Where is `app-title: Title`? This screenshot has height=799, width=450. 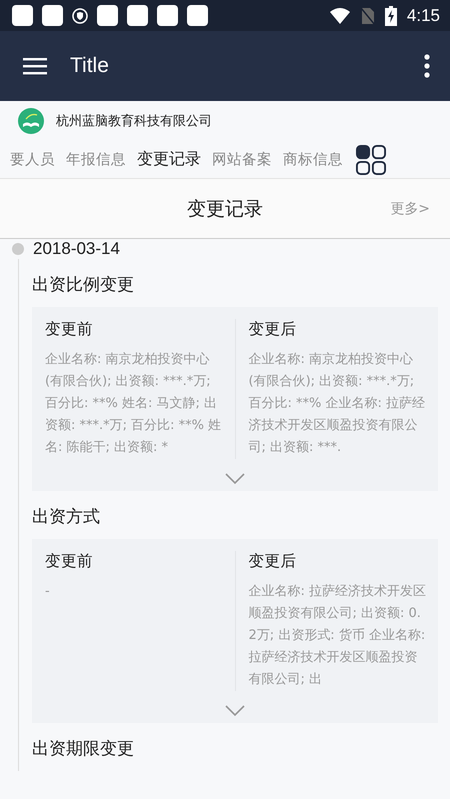
app-title: Title is located at coordinates (90, 66).